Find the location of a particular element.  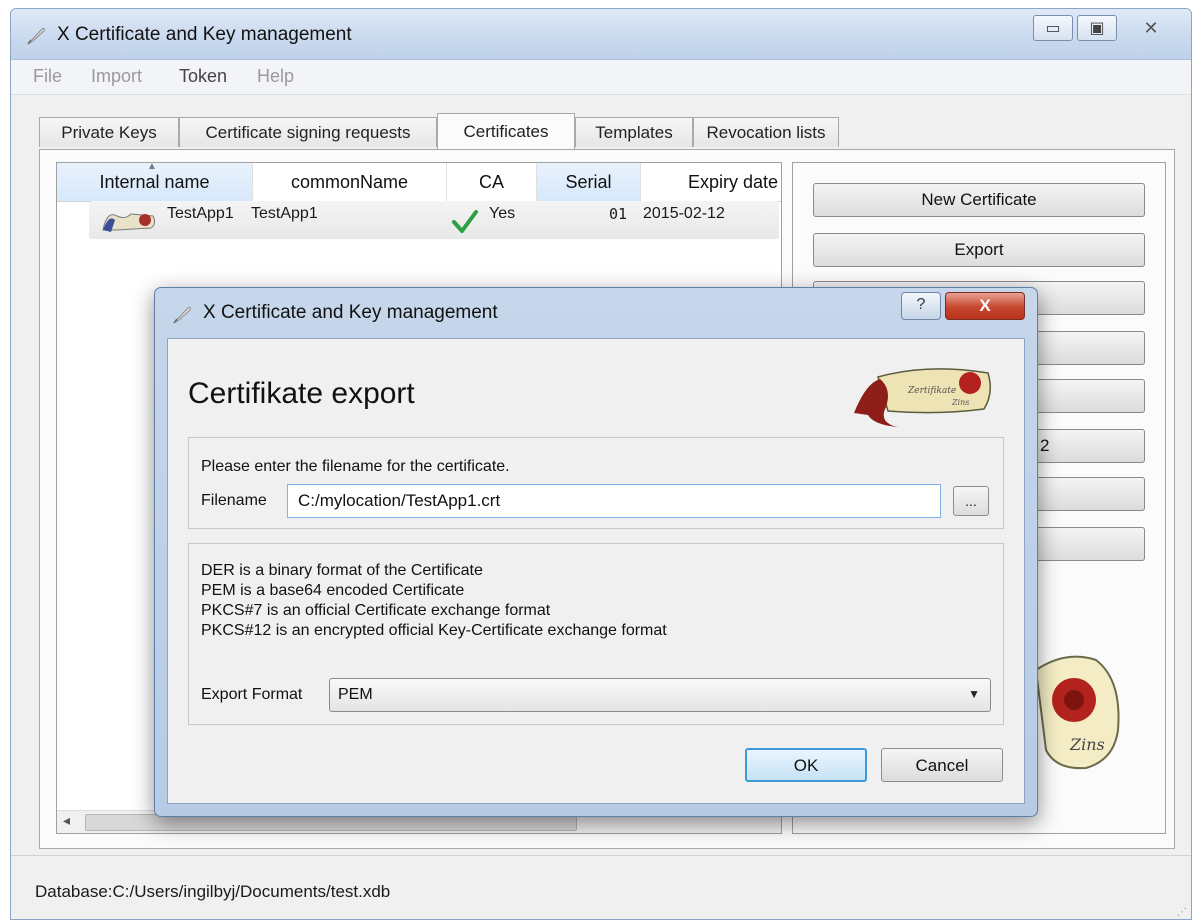

close-icon: ✕ is located at coordinates (1151, 27).